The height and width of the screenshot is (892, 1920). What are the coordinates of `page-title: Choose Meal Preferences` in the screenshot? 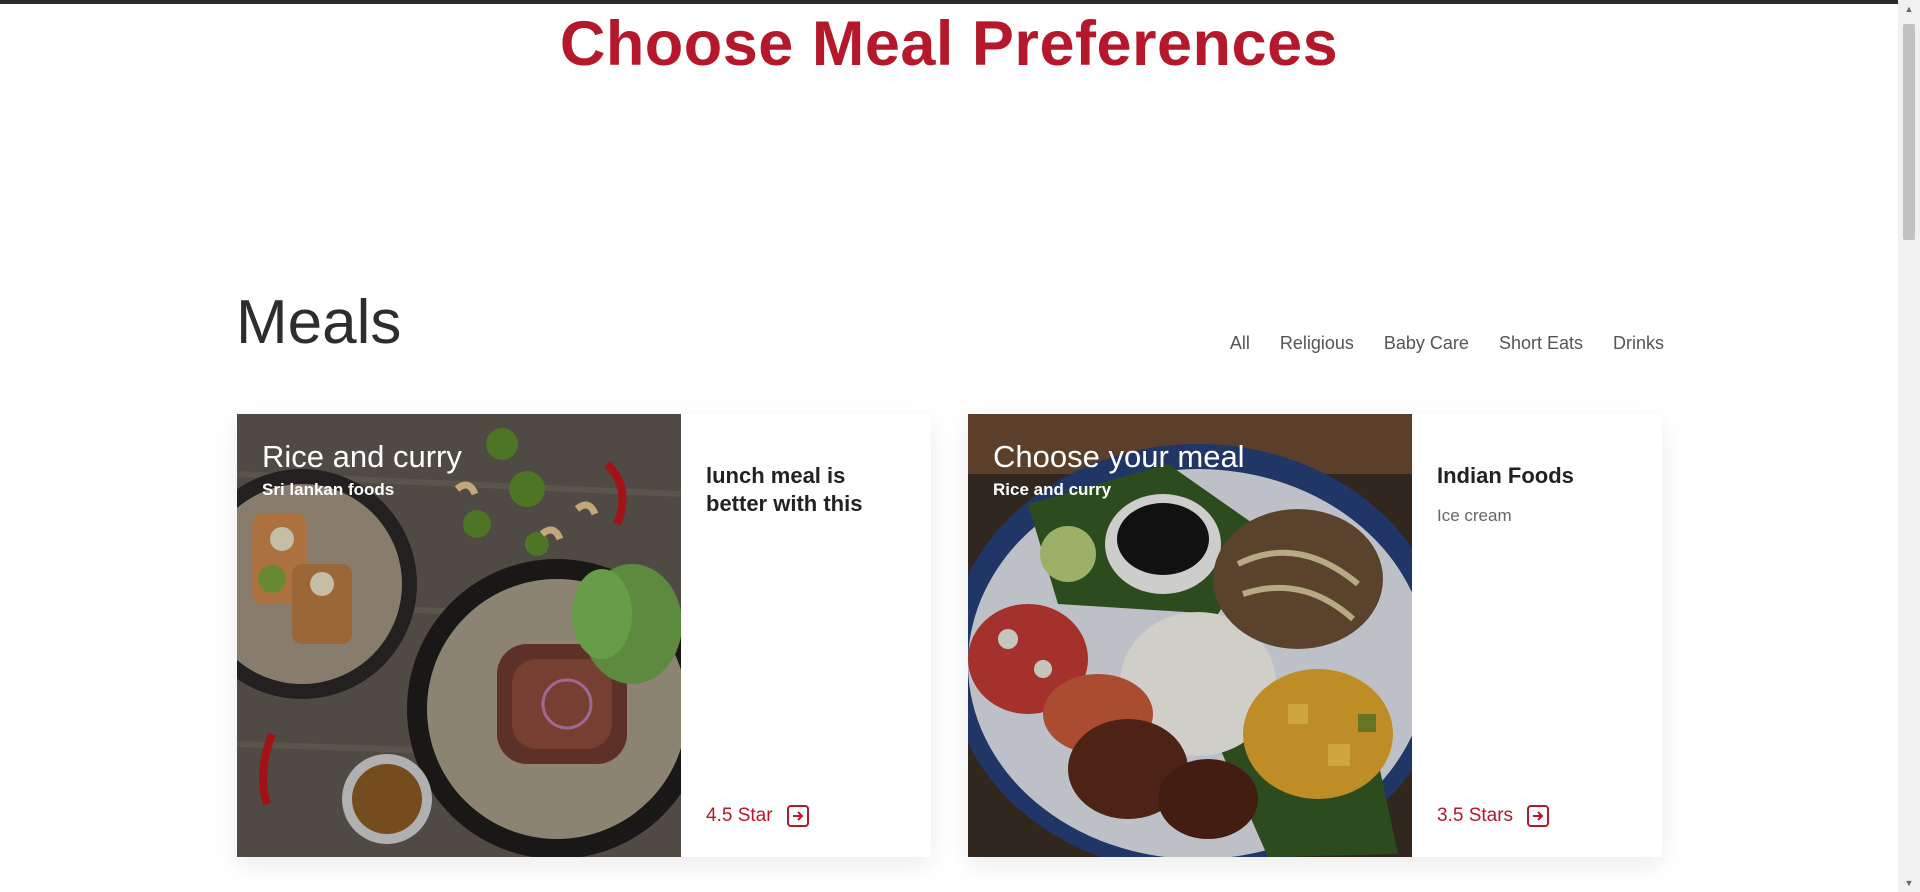 It's located at (949, 44).